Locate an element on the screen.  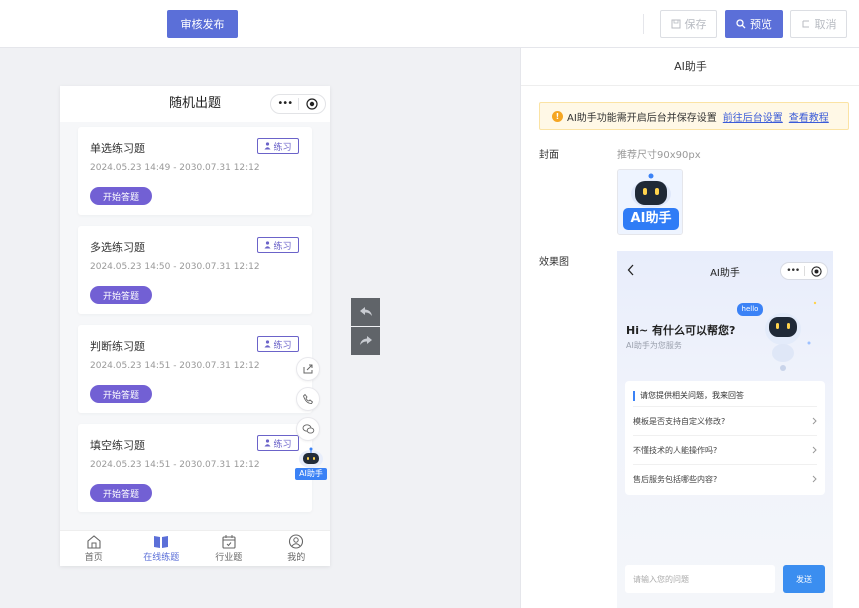
calendar-icon is located at coordinates (229, 542).